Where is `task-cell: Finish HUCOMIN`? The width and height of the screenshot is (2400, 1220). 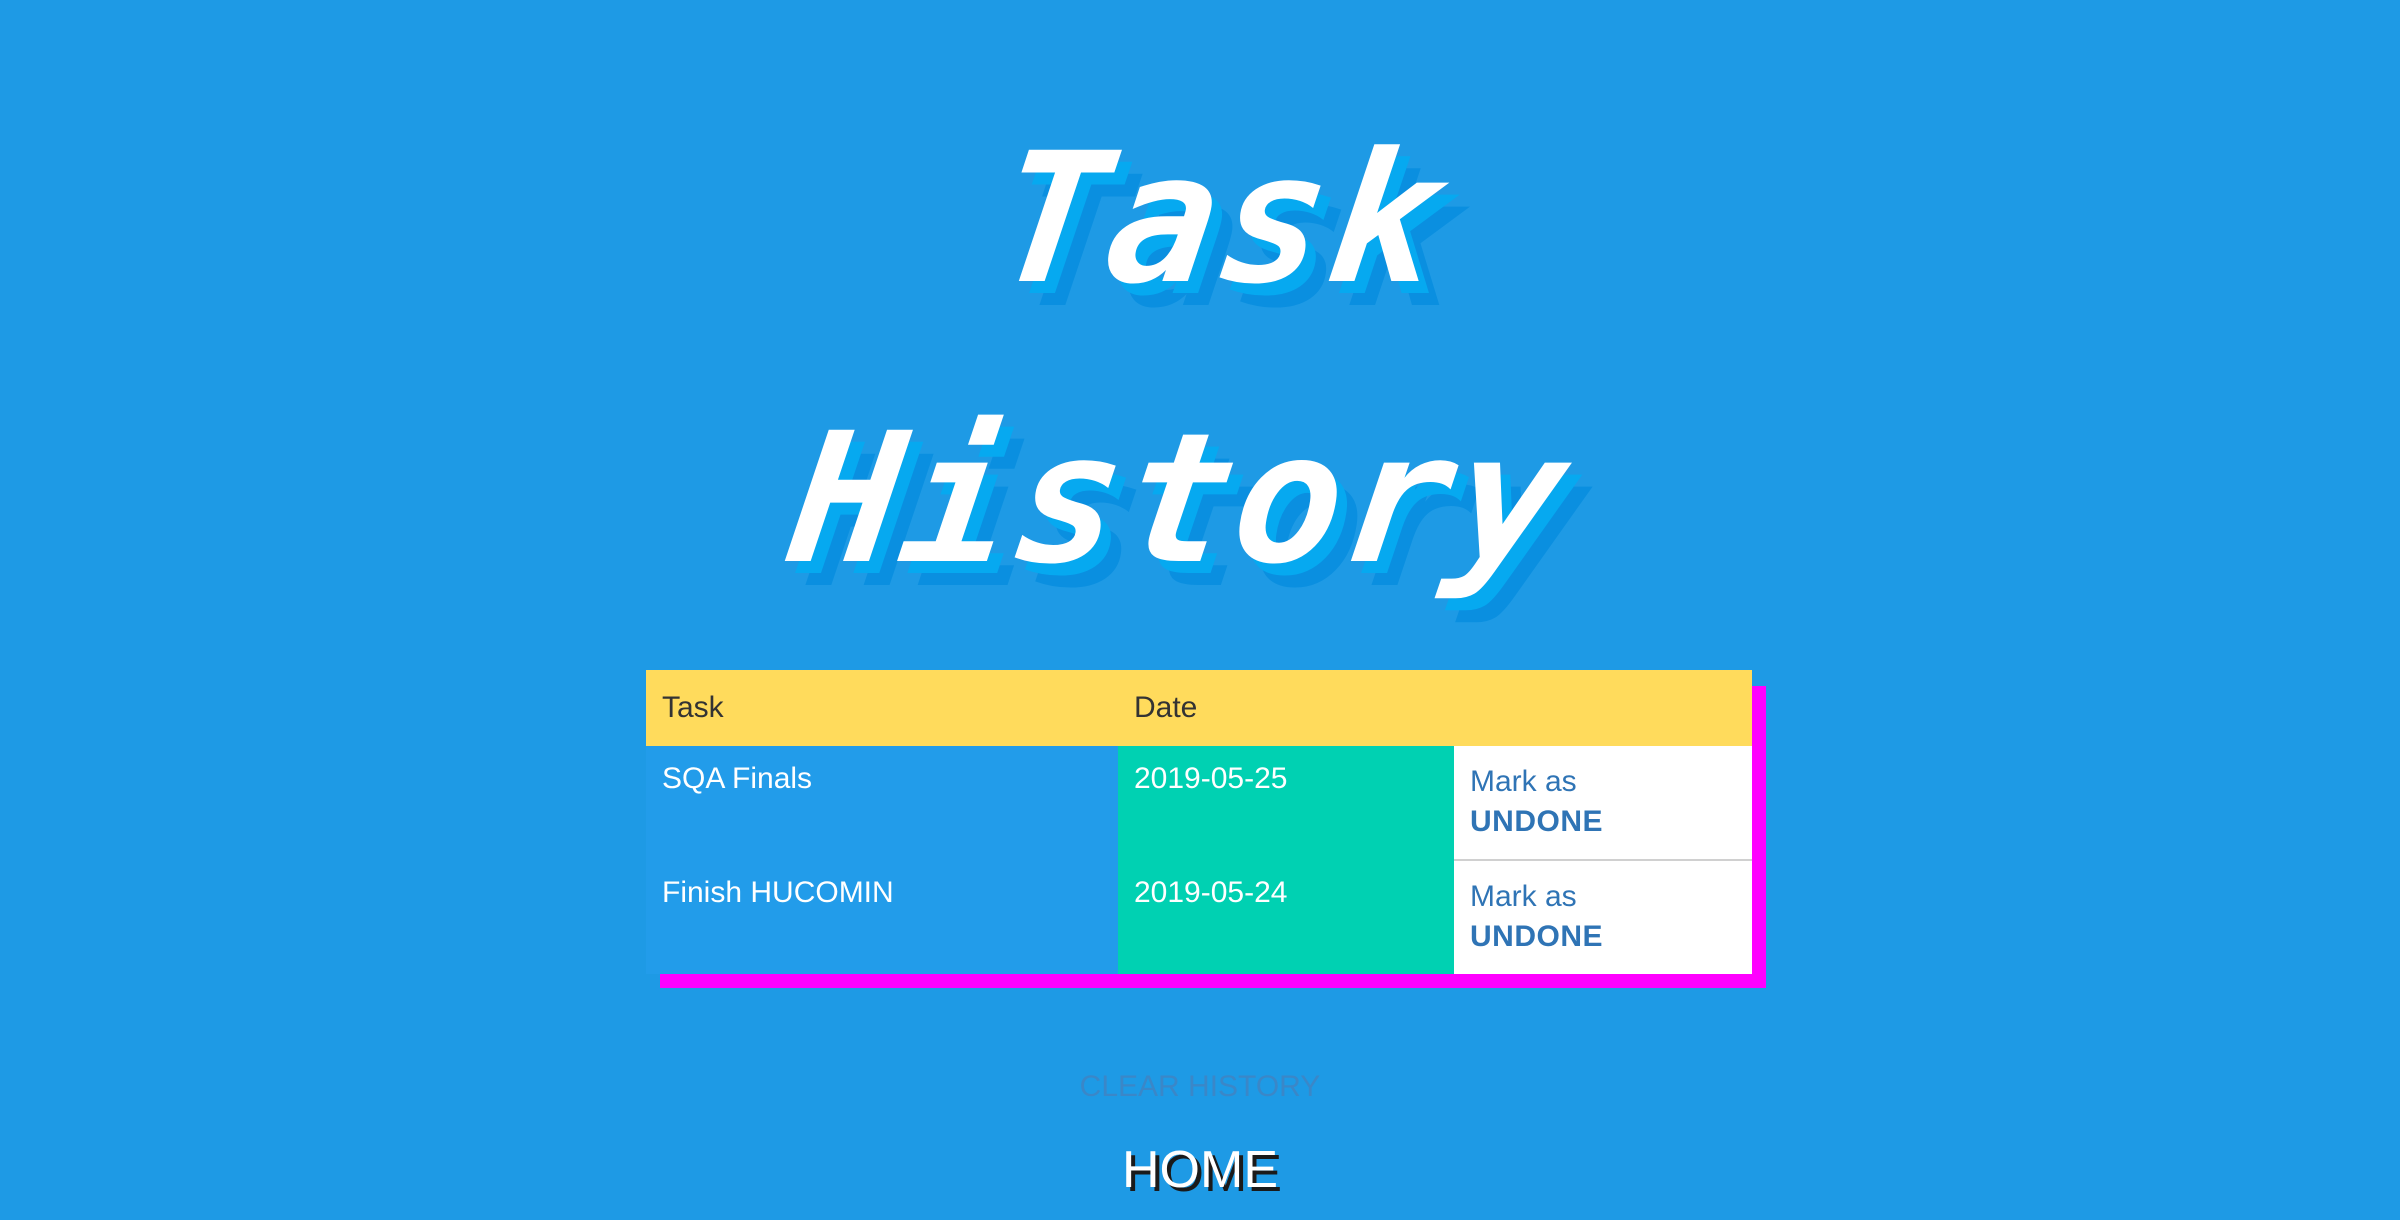
task-cell: Finish HUCOMIN is located at coordinates (882, 917).